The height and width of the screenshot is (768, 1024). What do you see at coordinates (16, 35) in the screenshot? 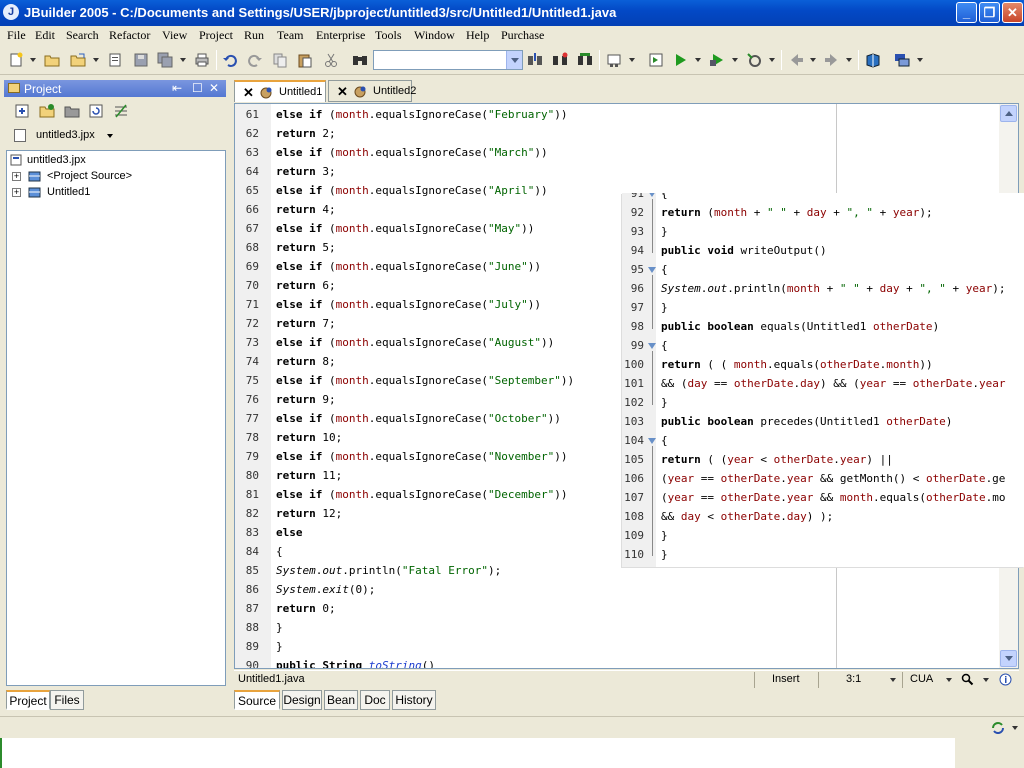
I see `menu-file: File` at bounding box center [16, 35].